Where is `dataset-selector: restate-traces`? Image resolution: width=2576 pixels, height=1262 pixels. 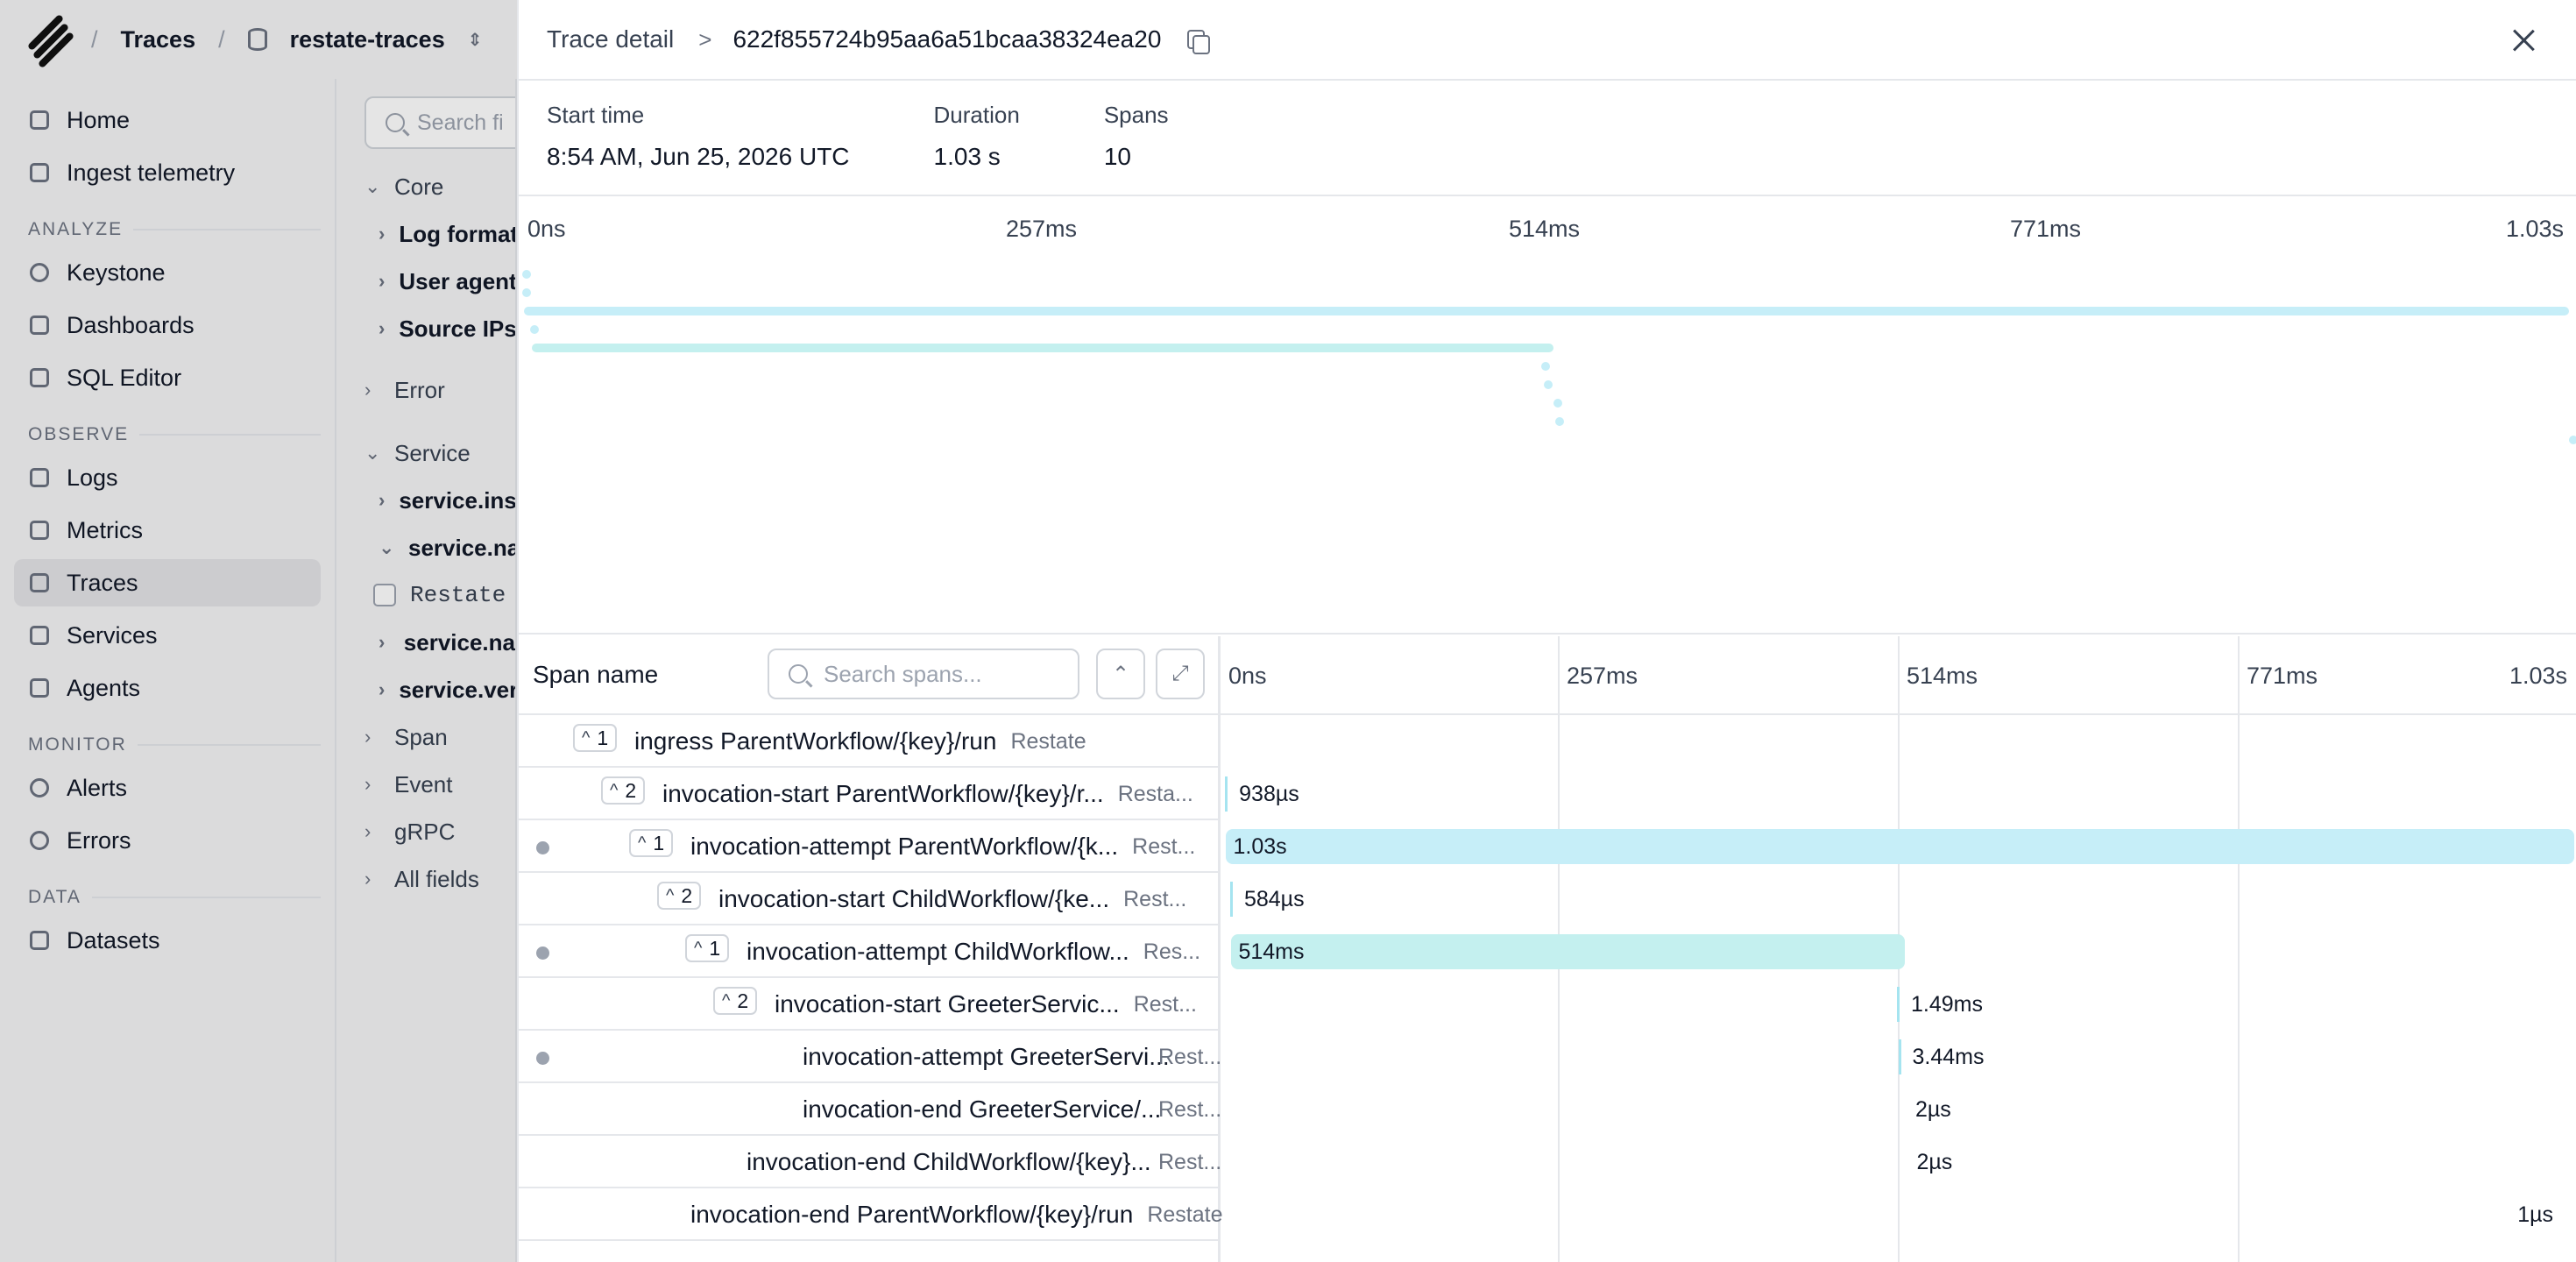
dataset-selector: restate-traces is located at coordinates (367, 39).